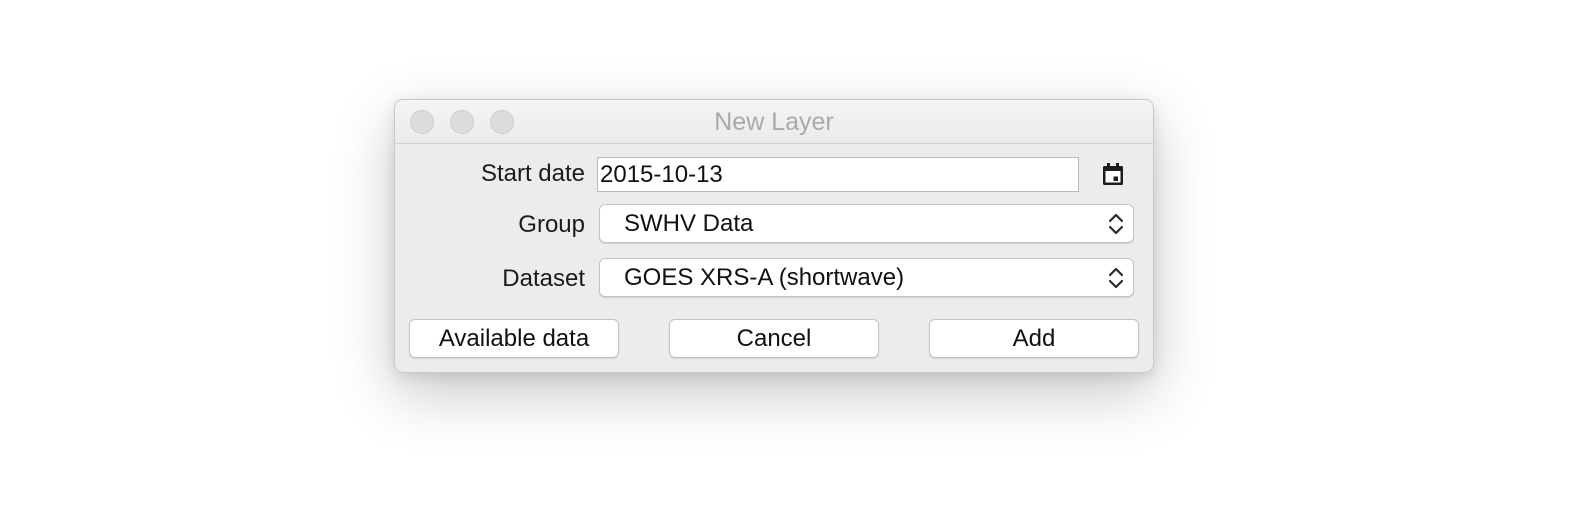 Image resolution: width=1588 pixels, height=527 pixels. What do you see at coordinates (1034, 338) in the screenshot?
I see `add-button: Add` at bounding box center [1034, 338].